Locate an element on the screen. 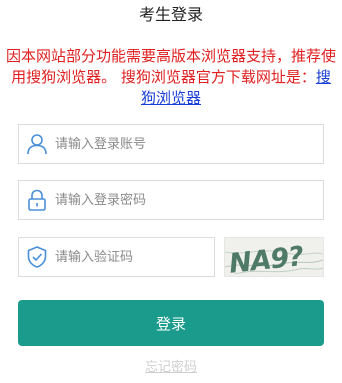 Image resolution: width=342 pixels, height=383 pixels. lock-icon is located at coordinates (37, 200).